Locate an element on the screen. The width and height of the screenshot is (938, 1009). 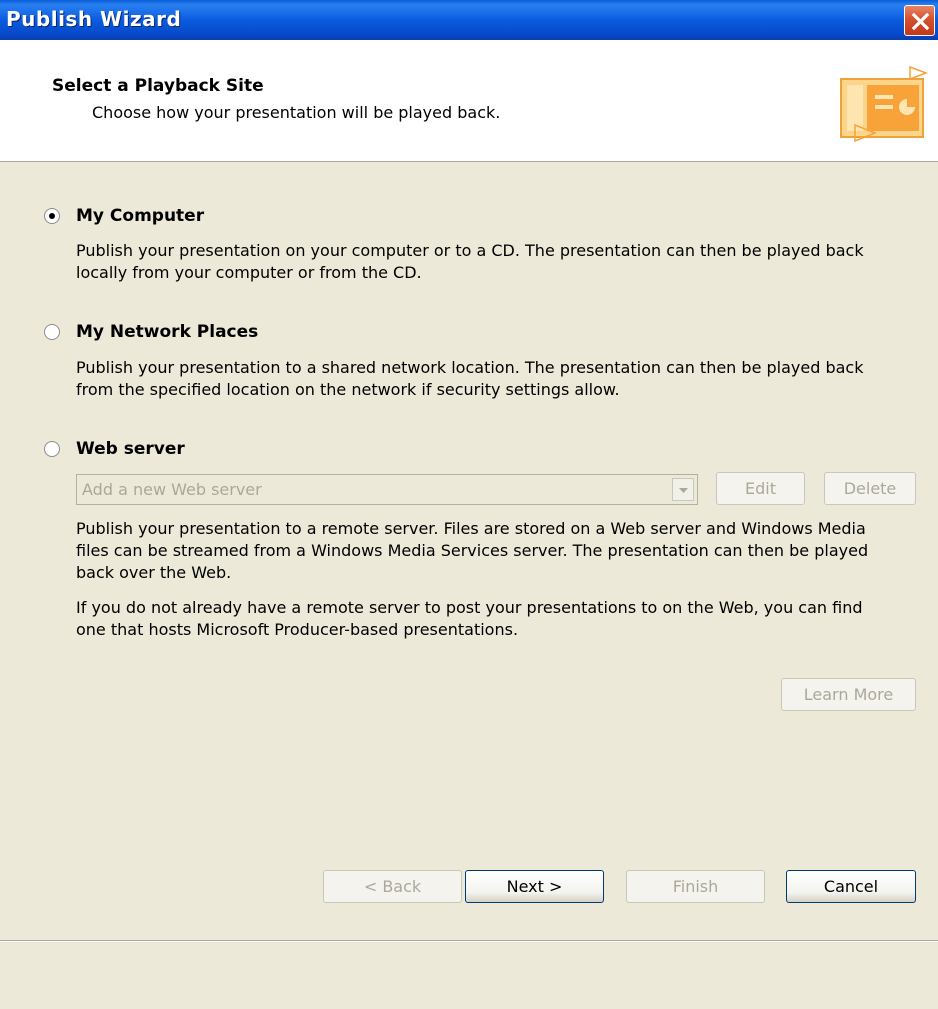
learn-more-button: Learn More is located at coordinates (848, 694).